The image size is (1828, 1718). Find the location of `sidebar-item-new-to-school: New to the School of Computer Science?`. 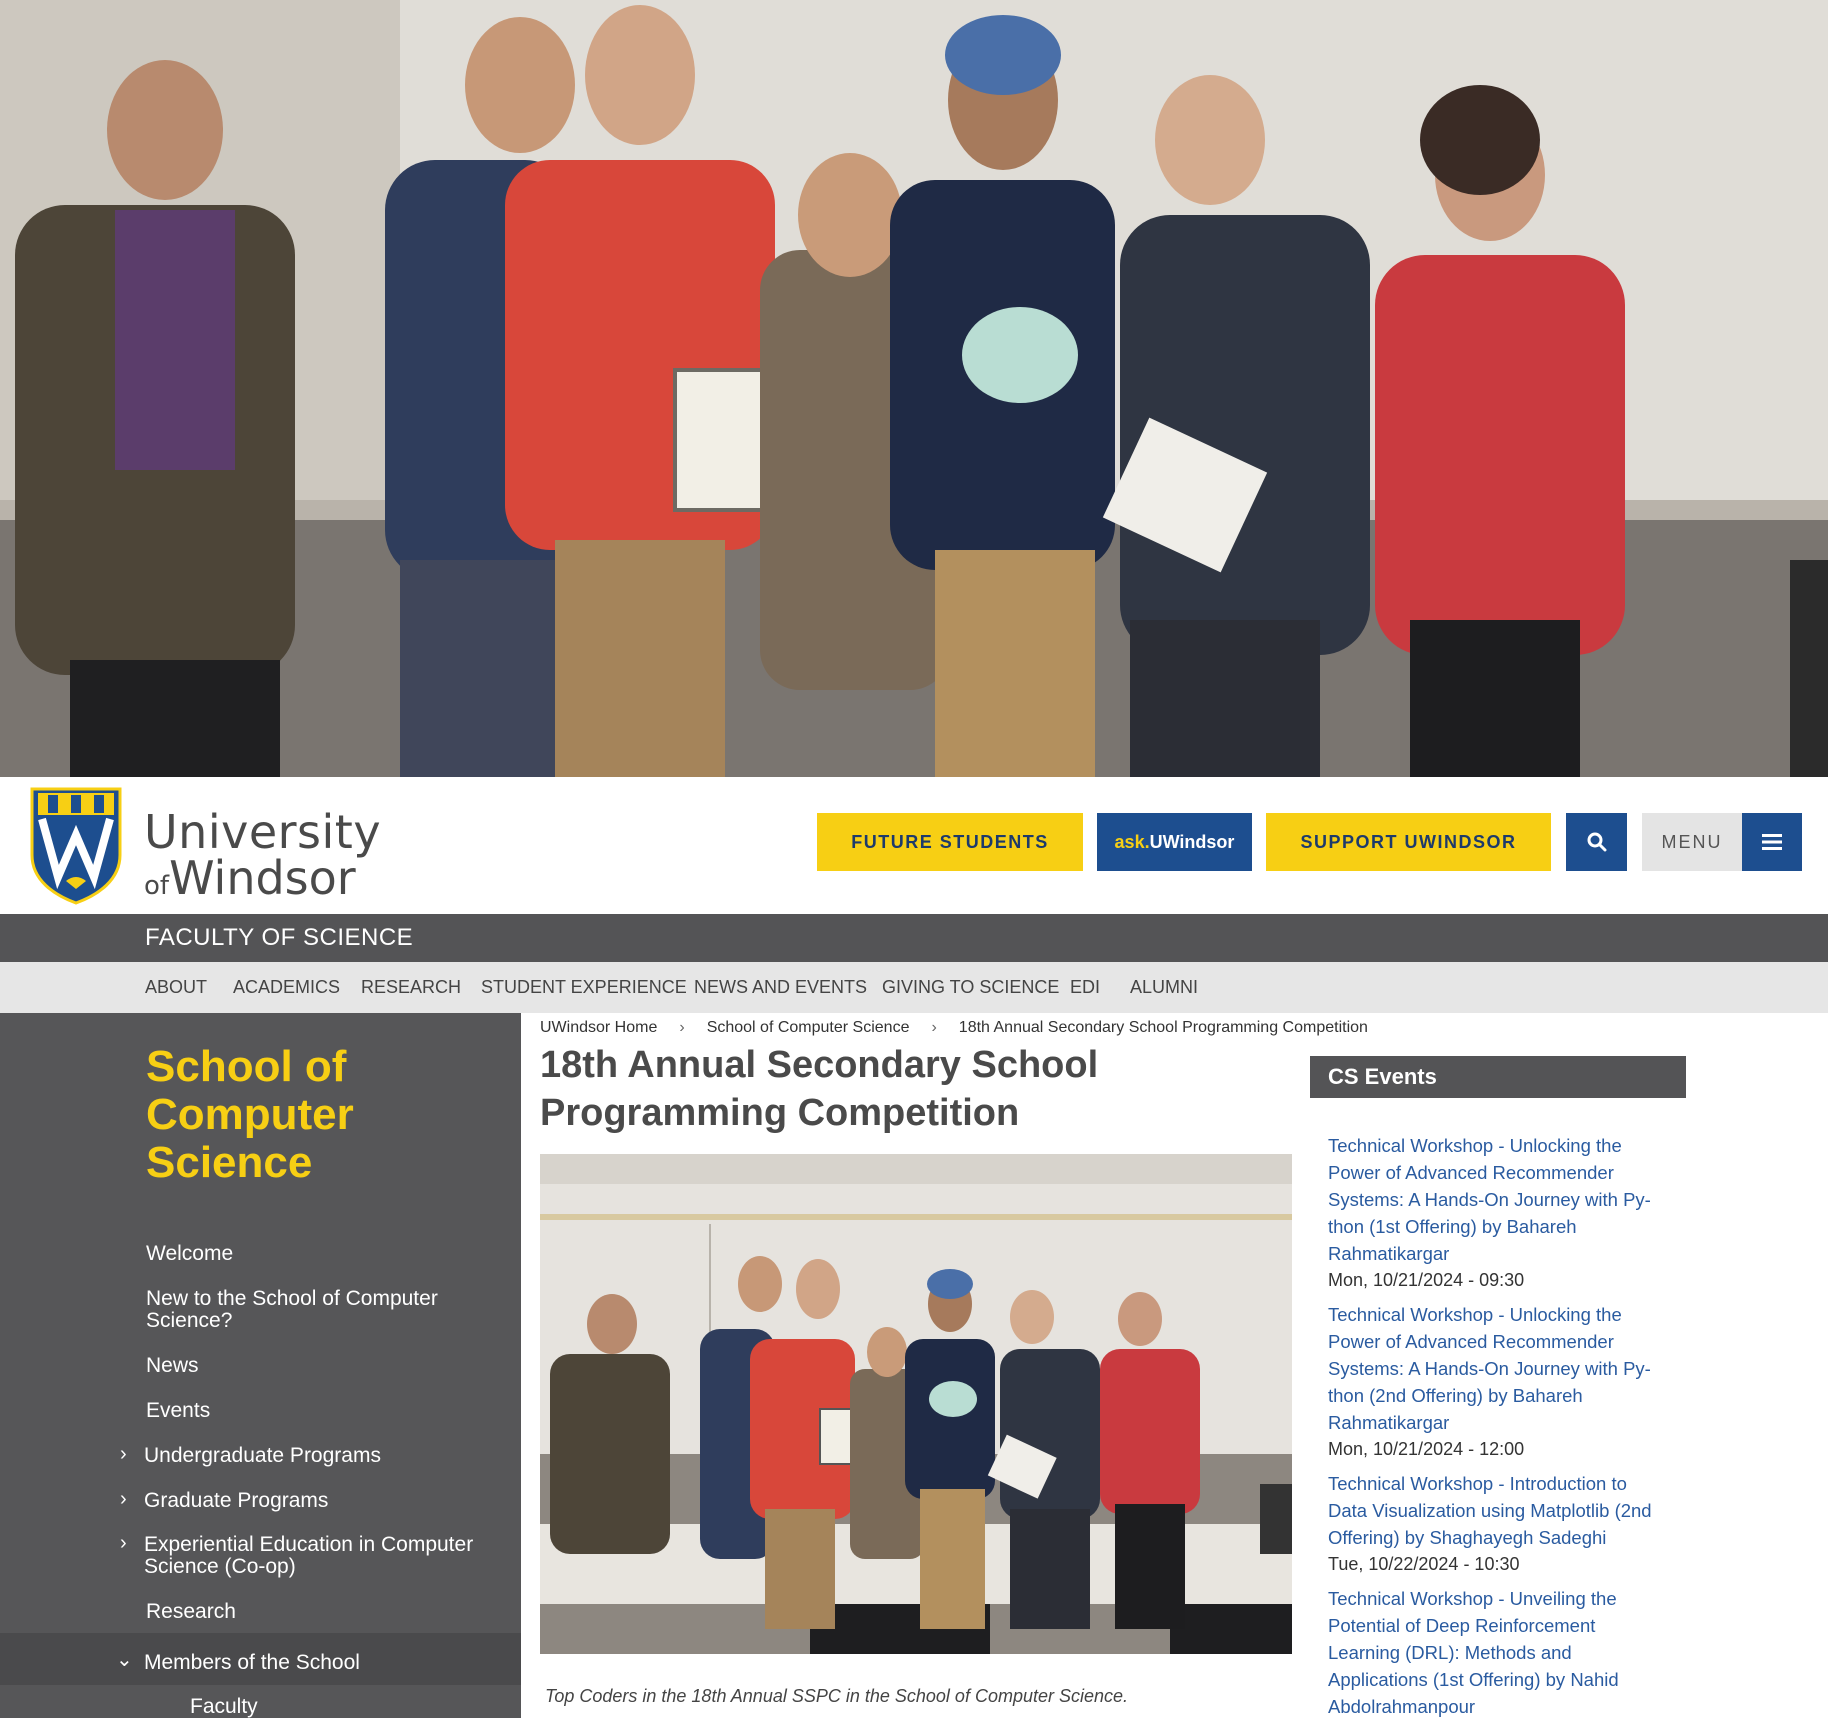

sidebar-item-new-to-school: New to the School of Computer Science? is located at coordinates (306, 1310).